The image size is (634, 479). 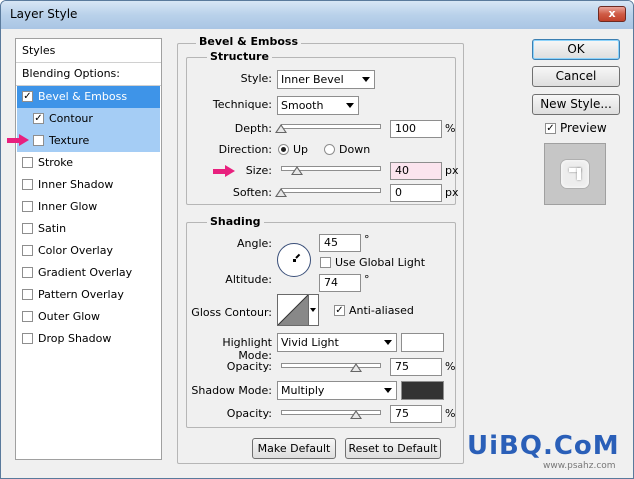 I want to click on soften-input: 0, so click(x=416, y=193).